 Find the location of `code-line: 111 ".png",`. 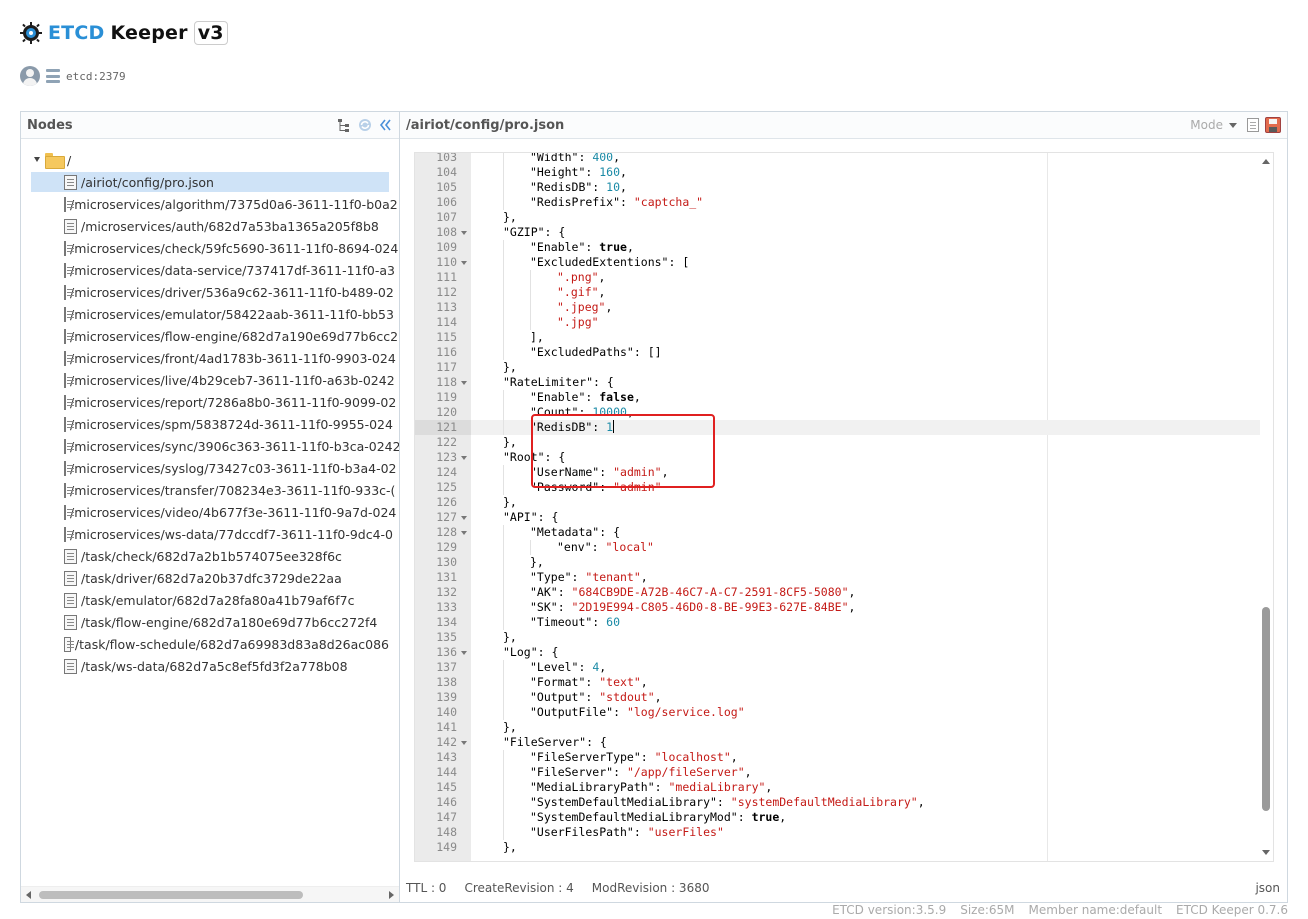

code-line: 111 ".png", is located at coordinates (837, 277).